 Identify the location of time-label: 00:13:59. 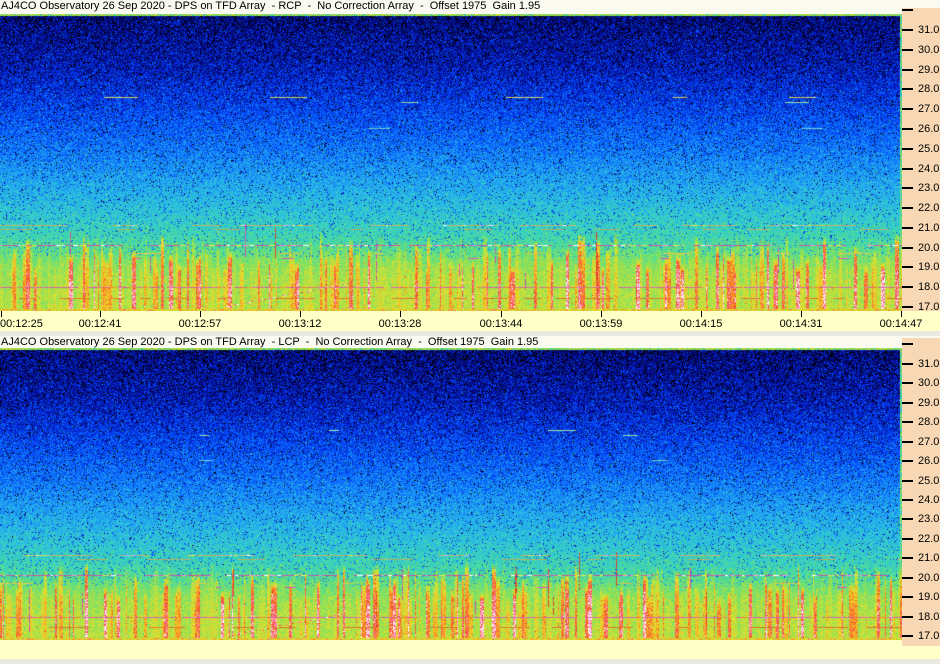
(601, 324).